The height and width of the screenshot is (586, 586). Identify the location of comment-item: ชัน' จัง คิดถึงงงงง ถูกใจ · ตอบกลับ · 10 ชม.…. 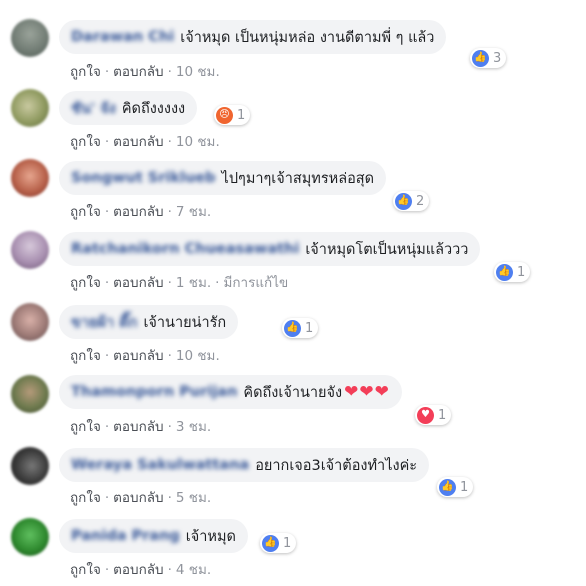
(293, 112).